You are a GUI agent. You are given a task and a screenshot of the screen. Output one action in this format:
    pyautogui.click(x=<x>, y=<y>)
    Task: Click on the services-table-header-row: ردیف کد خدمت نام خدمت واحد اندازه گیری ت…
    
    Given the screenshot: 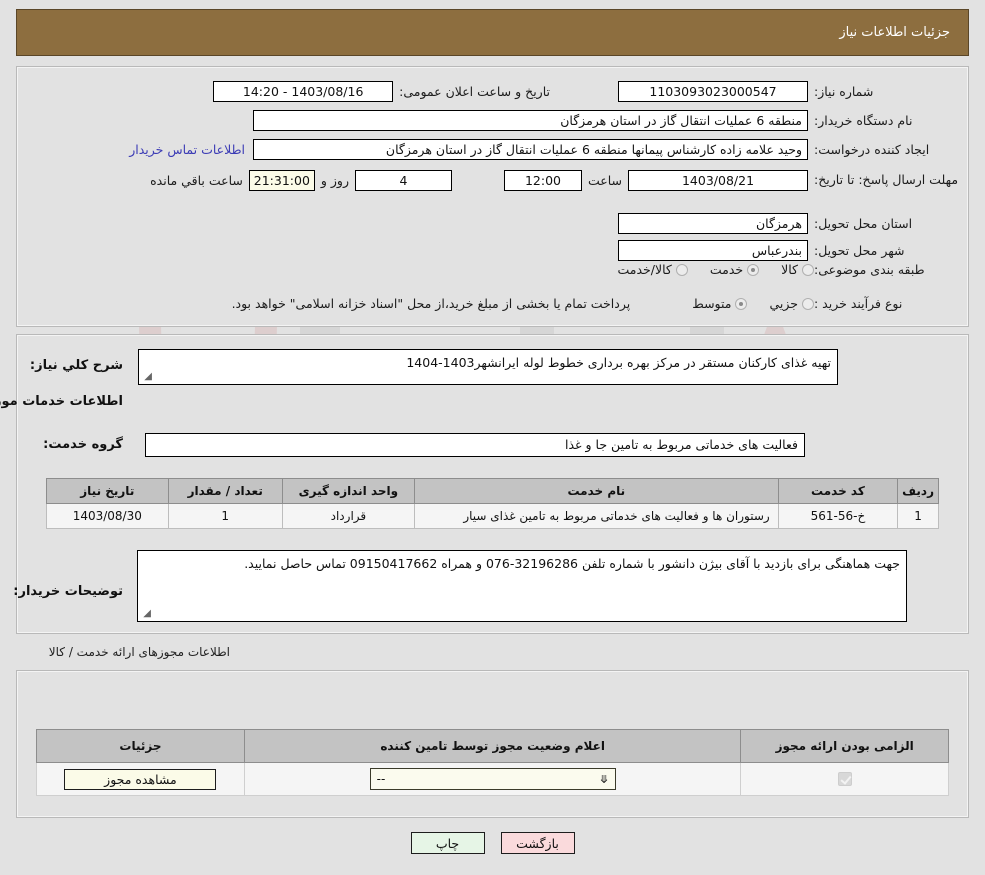 What is the action you would take?
    pyautogui.click(x=492, y=491)
    